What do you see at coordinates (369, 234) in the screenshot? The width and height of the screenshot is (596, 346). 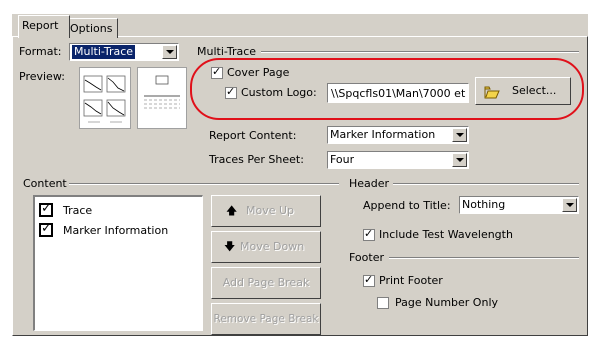 I see `include-test-wavelength-checkbox` at bounding box center [369, 234].